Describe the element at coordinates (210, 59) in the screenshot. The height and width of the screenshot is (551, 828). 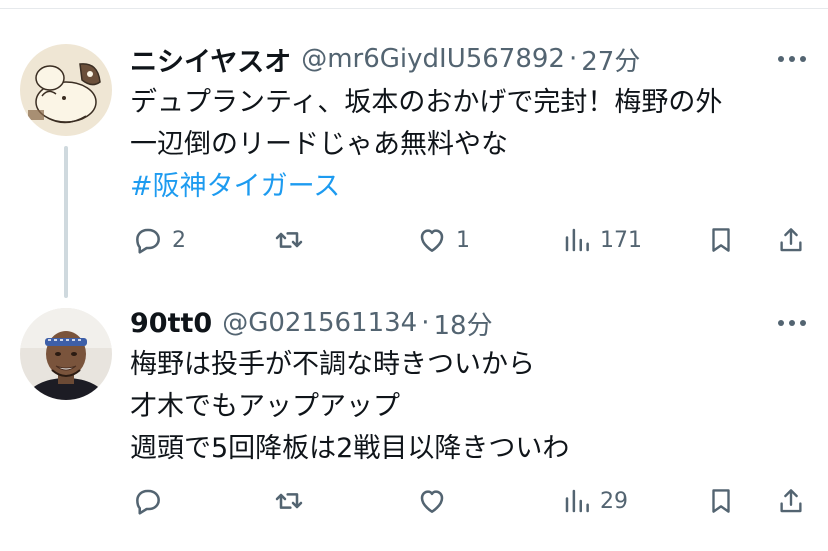
I see `display-name: ニシイヤスオ` at that location.